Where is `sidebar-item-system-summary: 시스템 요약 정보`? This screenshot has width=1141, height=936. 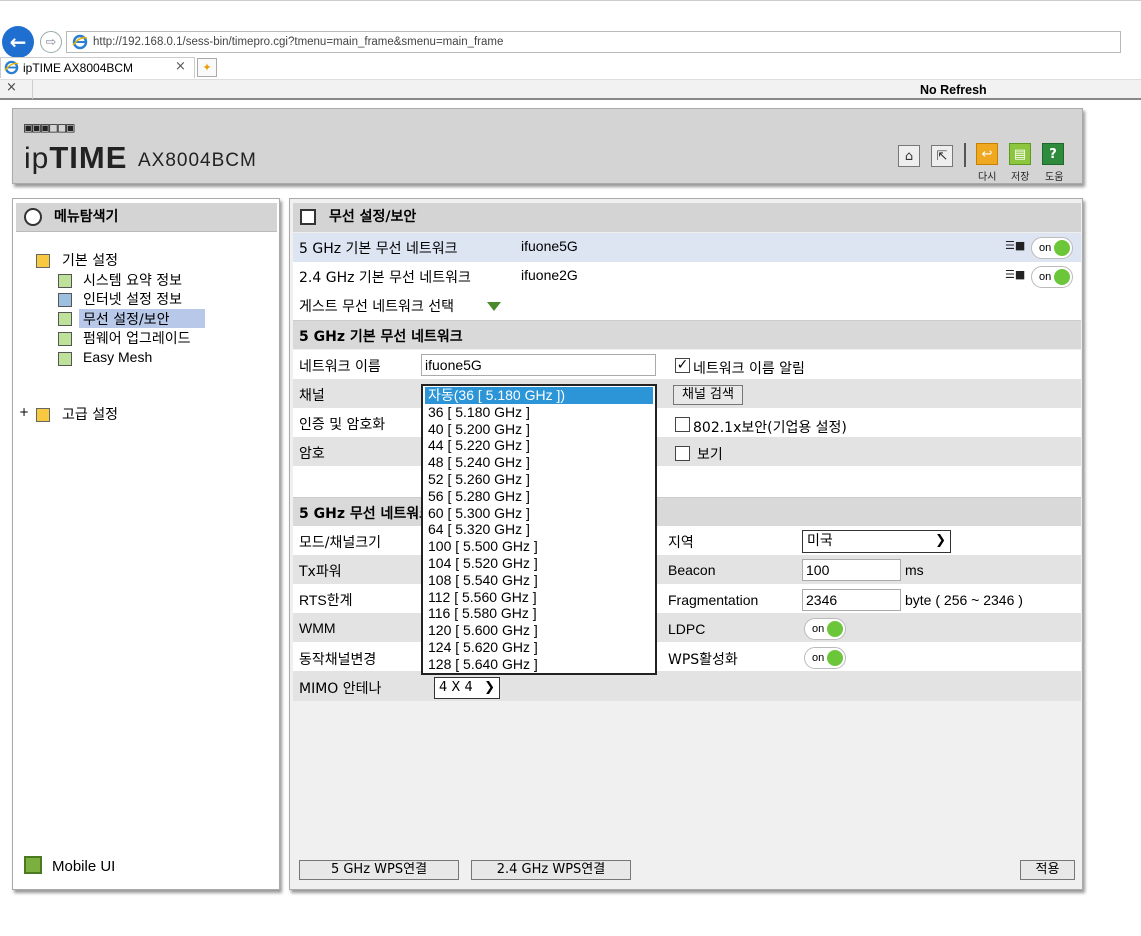
sidebar-item-system-summary: 시스템 요약 정보 is located at coordinates (132, 280).